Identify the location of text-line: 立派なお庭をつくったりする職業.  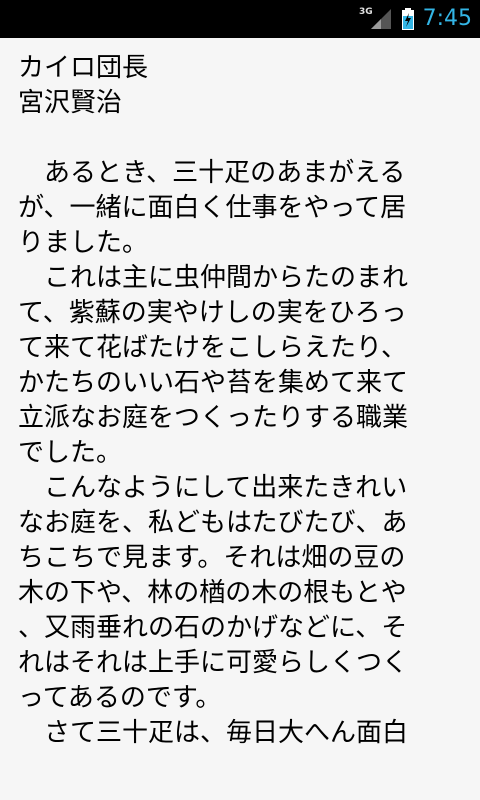
(213, 418).